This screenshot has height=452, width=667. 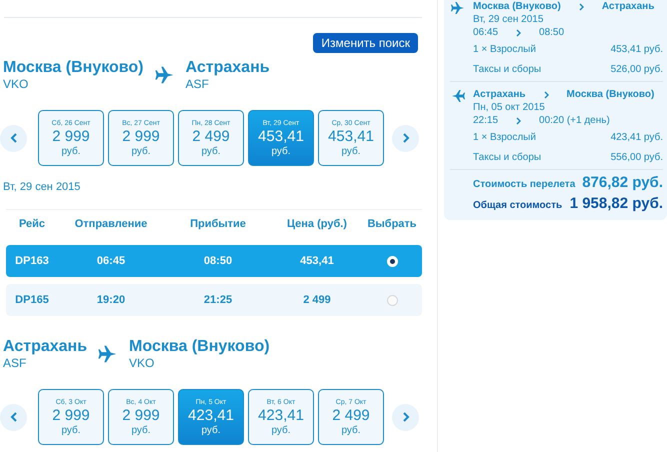 I want to click on change-search-button: Изменить поиск, so click(x=365, y=43).